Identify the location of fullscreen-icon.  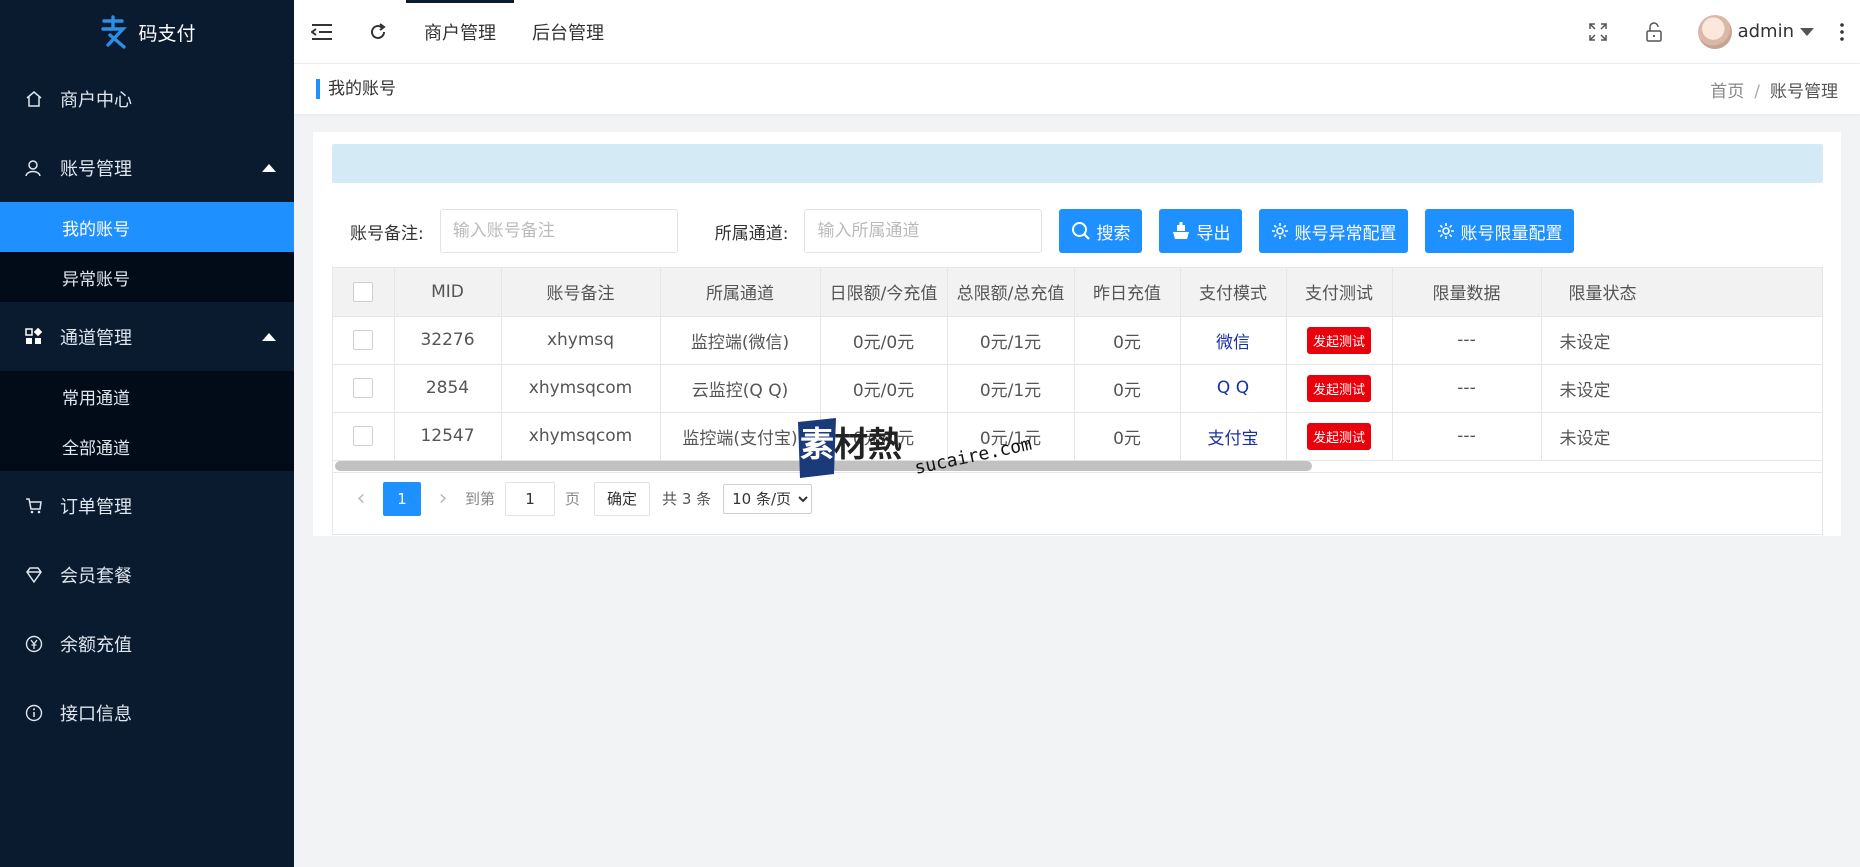
(1598, 32).